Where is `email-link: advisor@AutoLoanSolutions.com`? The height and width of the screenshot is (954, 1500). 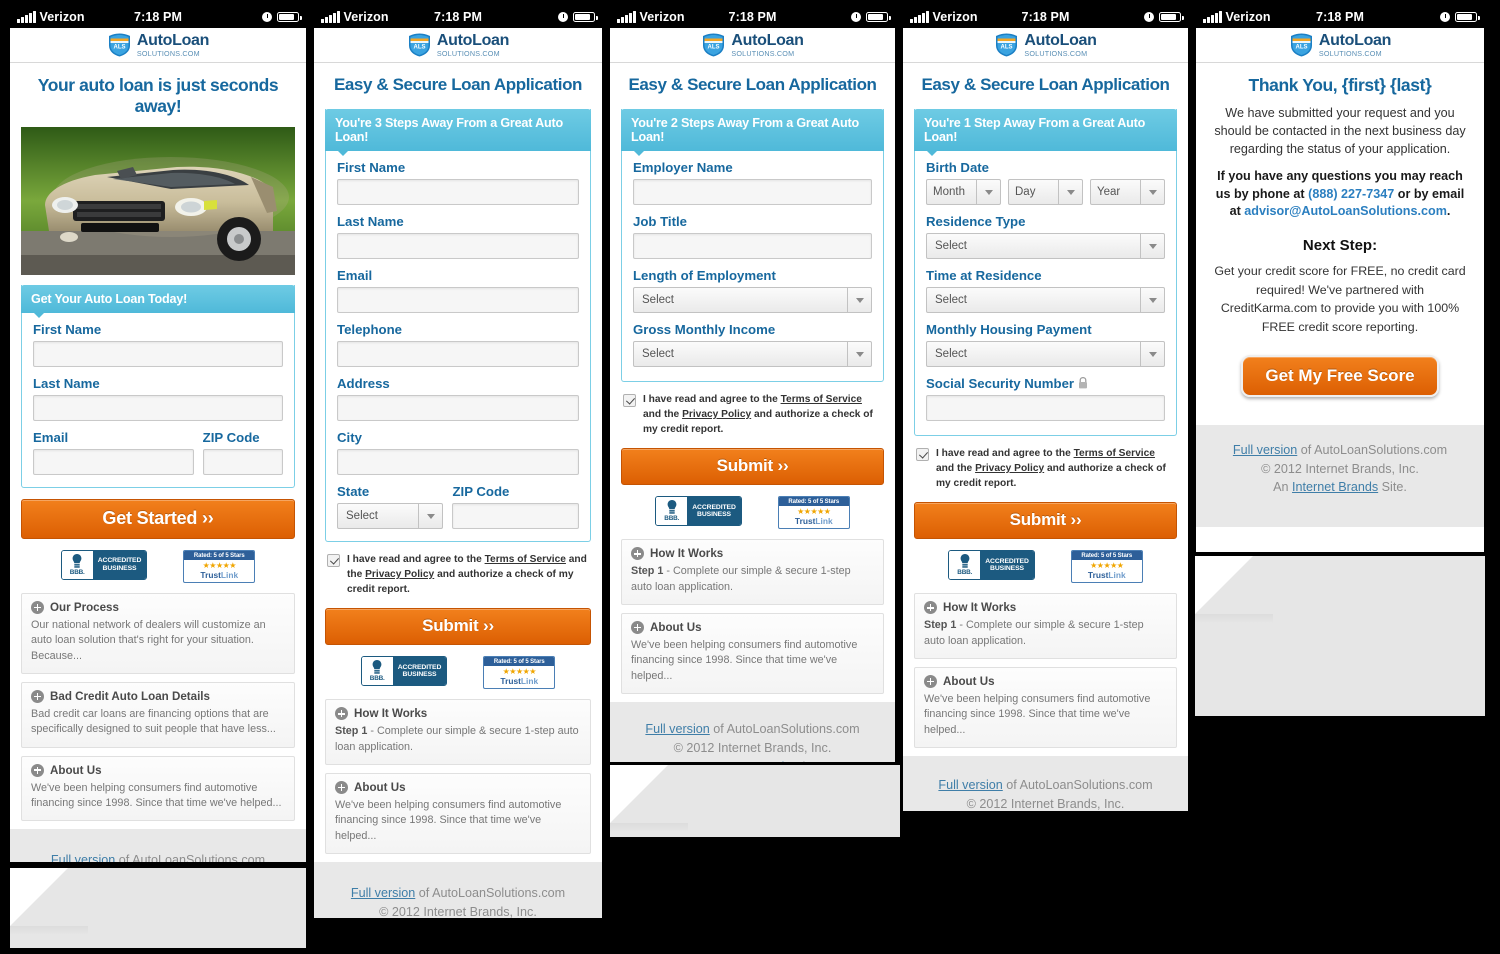
email-link: advisor@AutoLoanSolutions.com is located at coordinates (1345, 211).